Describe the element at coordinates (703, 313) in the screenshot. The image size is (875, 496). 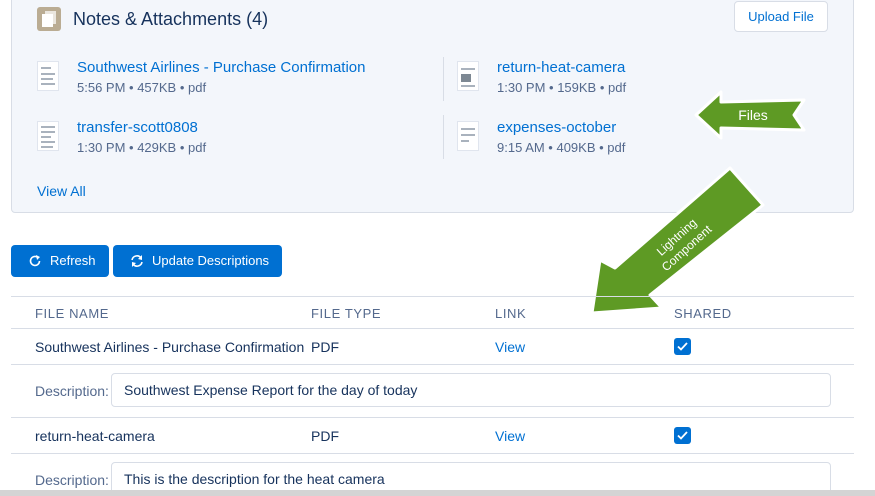
I see `column-header-shared: SHARED` at that location.